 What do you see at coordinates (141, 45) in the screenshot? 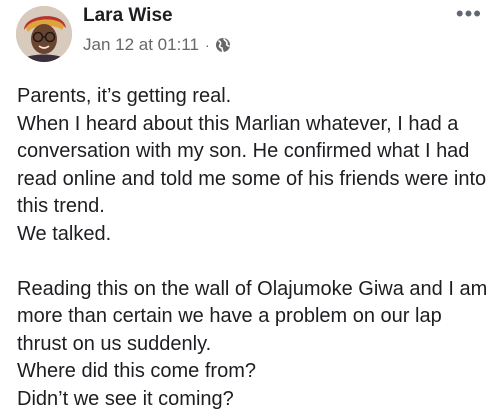
I see `post-timestamp: Jan 12 at 01:11` at bounding box center [141, 45].